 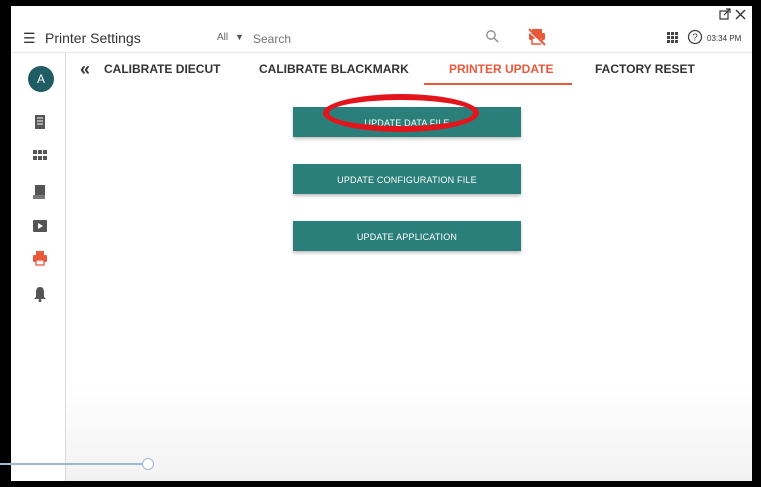 I want to click on update-configuration-file-button: UPDATE CONFIGURATION FILE, so click(x=407, y=179).